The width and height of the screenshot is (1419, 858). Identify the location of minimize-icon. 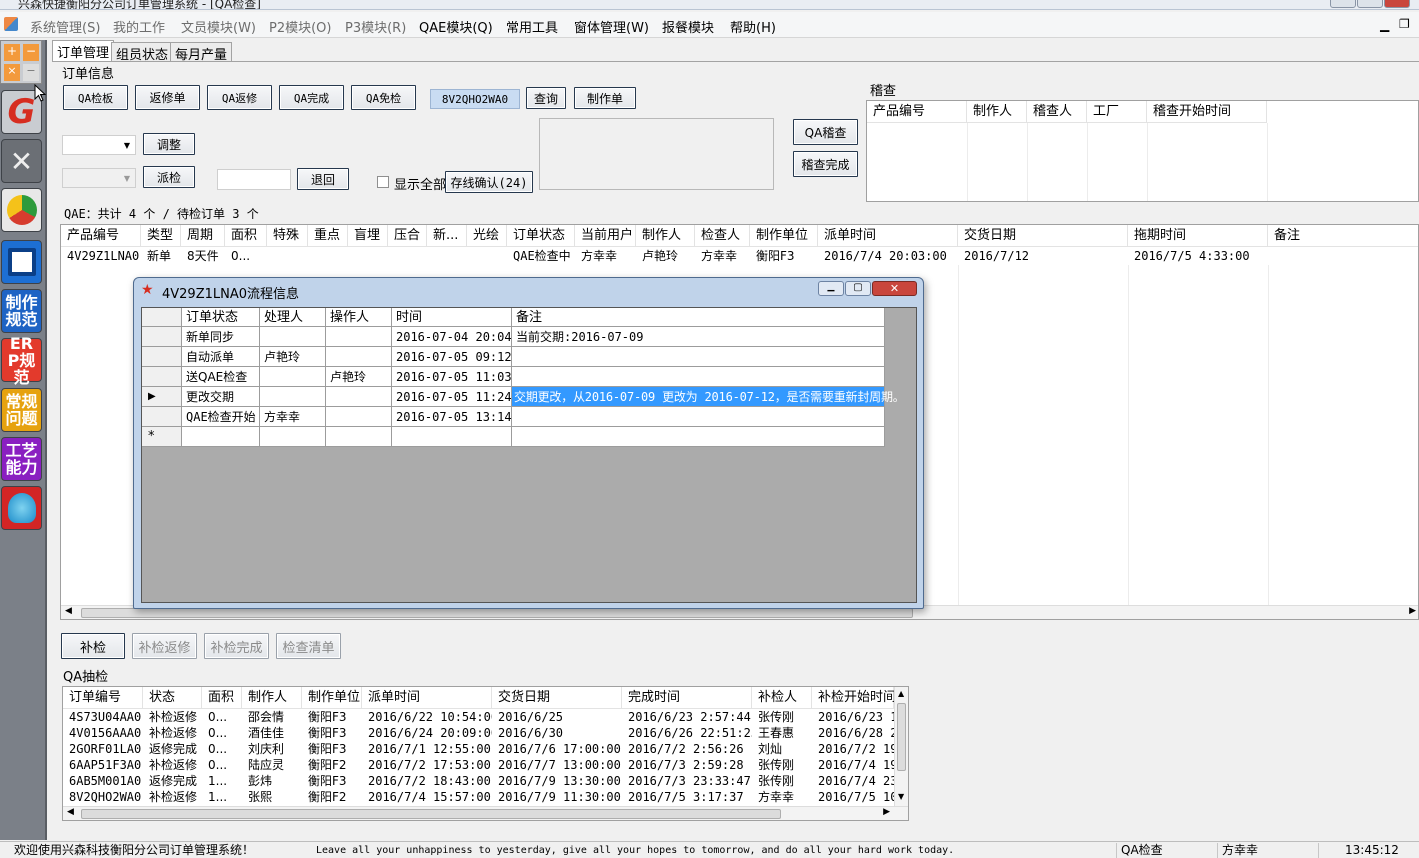
(1343, 4).